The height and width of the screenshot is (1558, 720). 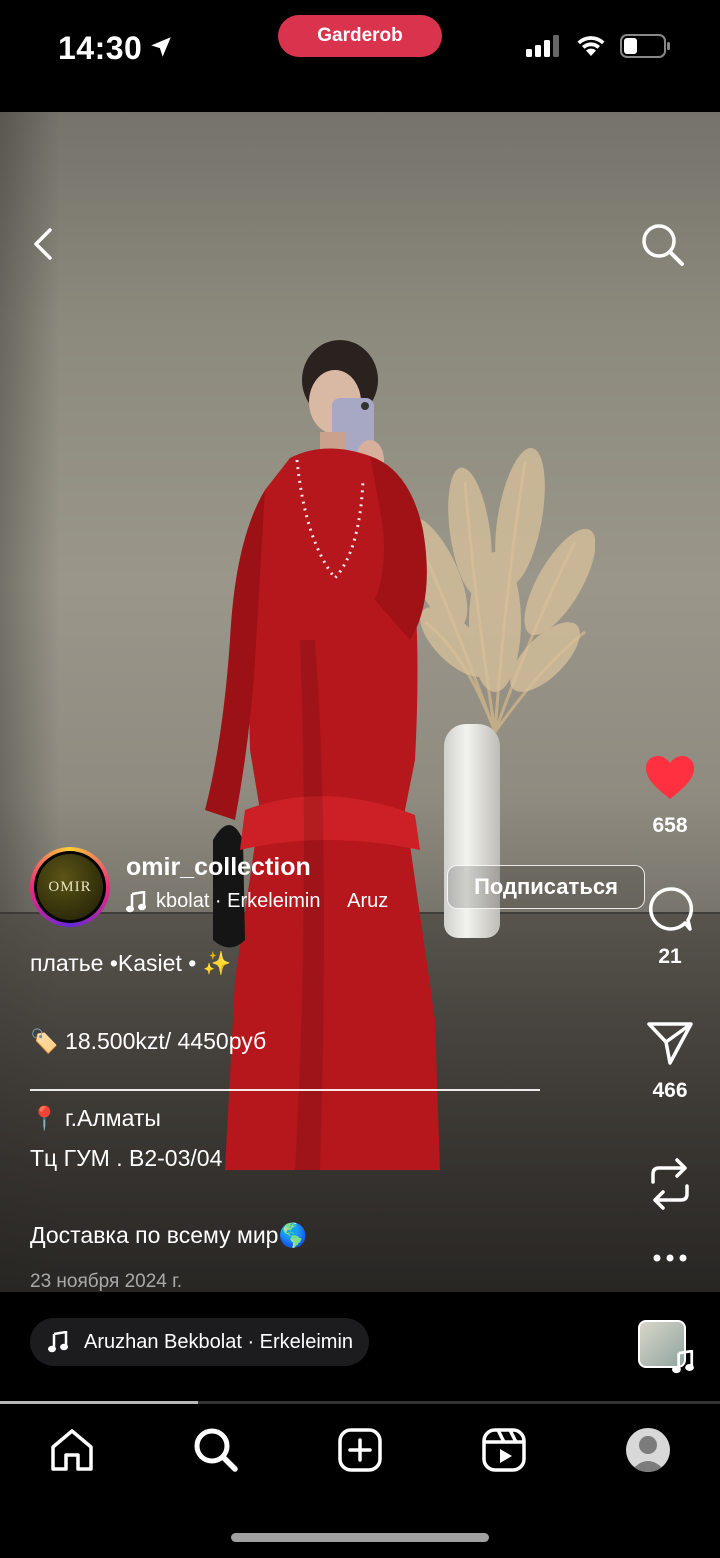 I want to click on more-action, so click(x=670, y=1259).